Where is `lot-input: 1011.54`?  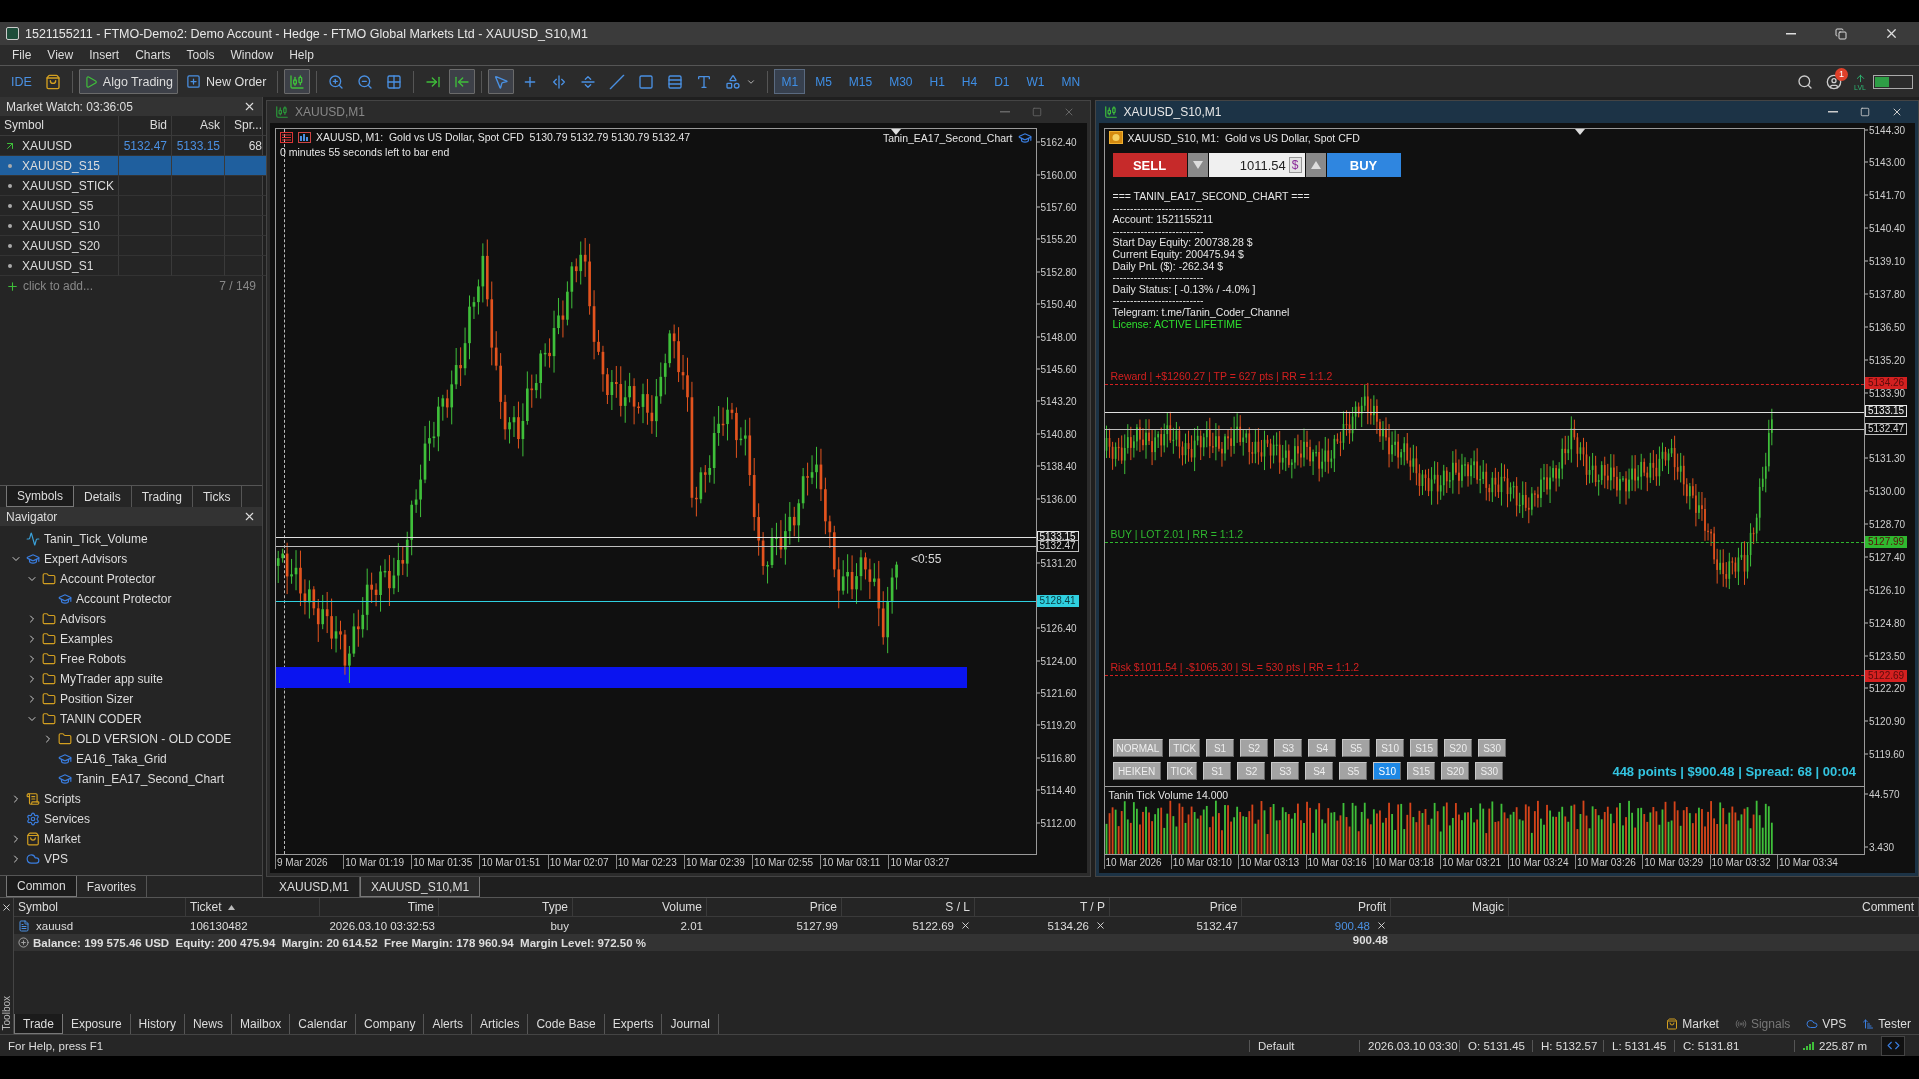
lot-input: 1011.54 is located at coordinates (1255, 165).